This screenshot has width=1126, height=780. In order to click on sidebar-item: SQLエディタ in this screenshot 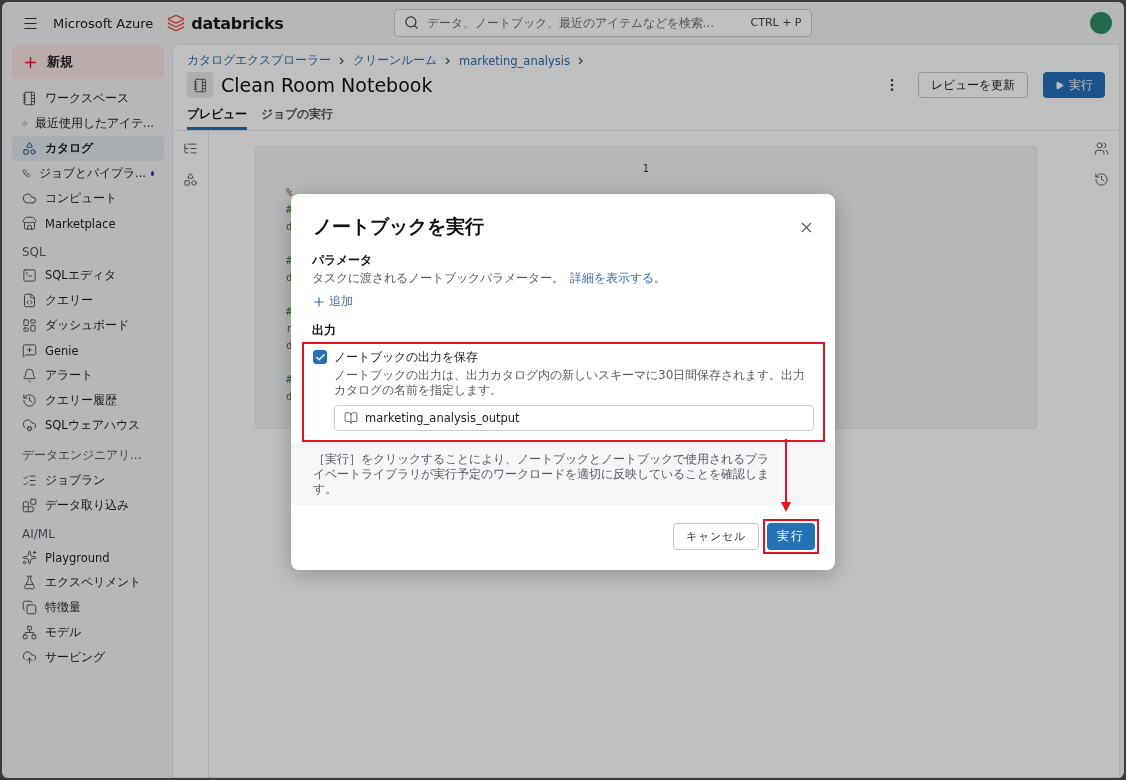, I will do `click(88, 275)`.